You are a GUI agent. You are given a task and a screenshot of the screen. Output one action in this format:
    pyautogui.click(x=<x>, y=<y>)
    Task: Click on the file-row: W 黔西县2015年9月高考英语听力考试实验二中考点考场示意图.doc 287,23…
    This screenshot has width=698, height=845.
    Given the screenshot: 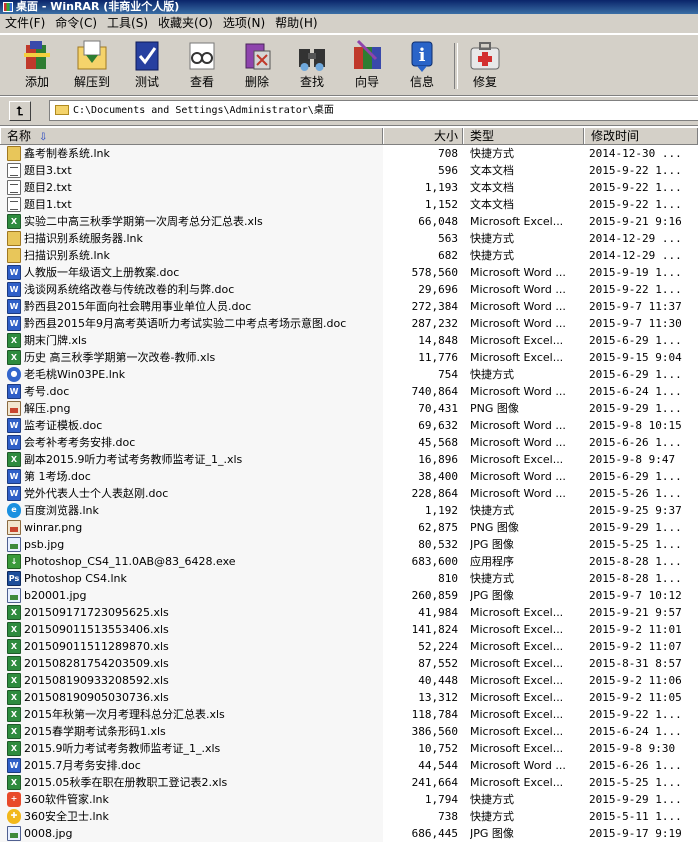 What is the action you would take?
    pyautogui.click(x=349, y=323)
    